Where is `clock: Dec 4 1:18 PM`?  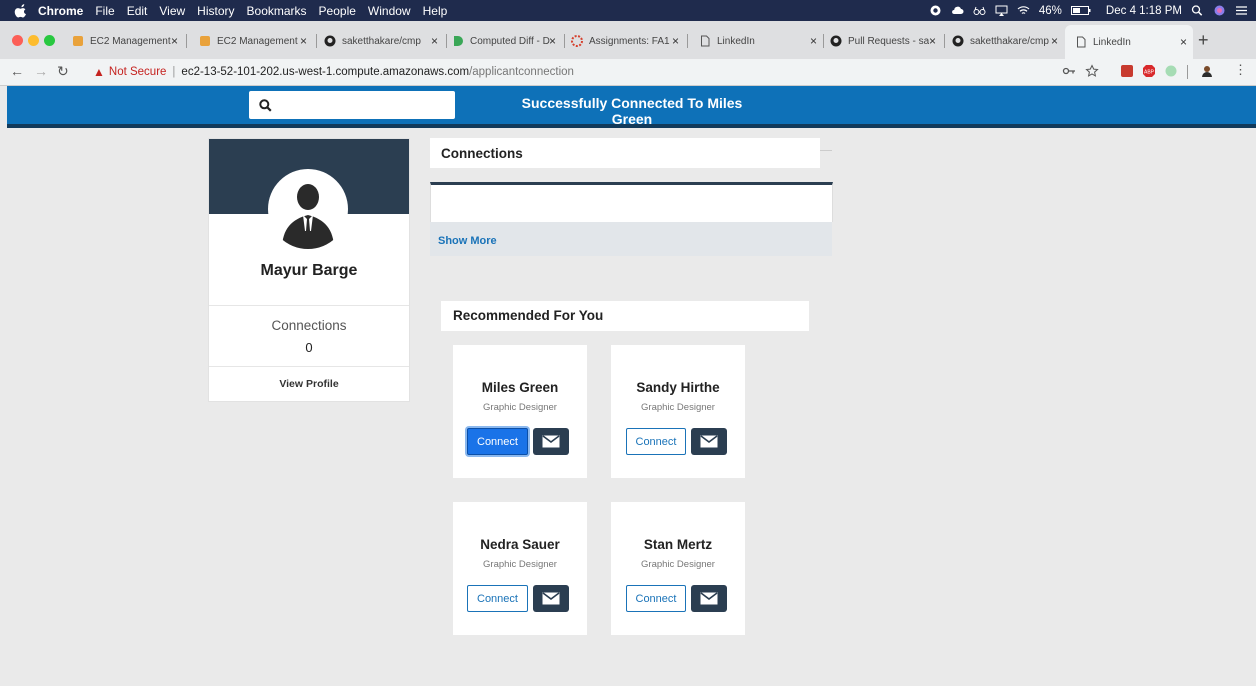
clock: Dec 4 1:18 PM is located at coordinates (1144, 11).